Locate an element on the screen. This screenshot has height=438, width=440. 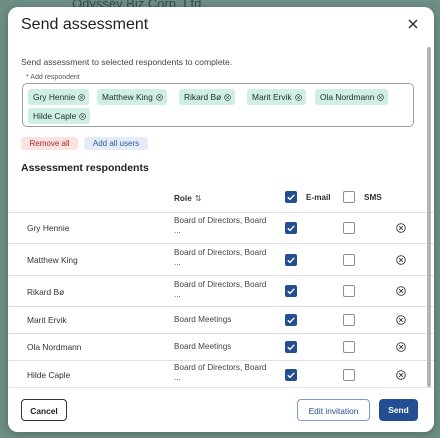
table-row: Ola Nordmann Board Meetings is located at coordinates (221, 347).